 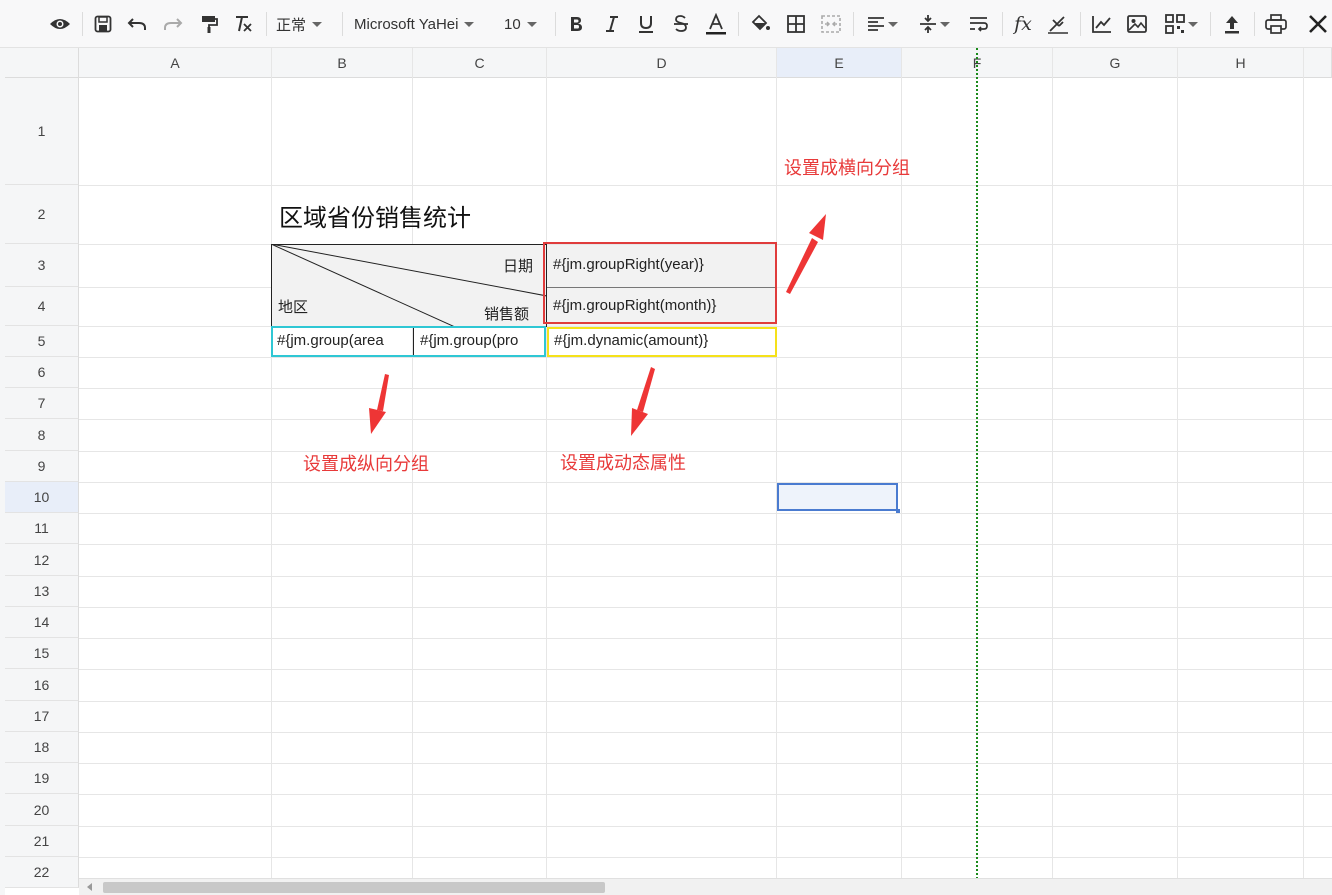 What do you see at coordinates (597, 325) in the screenshot?
I see `annotation-arrows` at bounding box center [597, 325].